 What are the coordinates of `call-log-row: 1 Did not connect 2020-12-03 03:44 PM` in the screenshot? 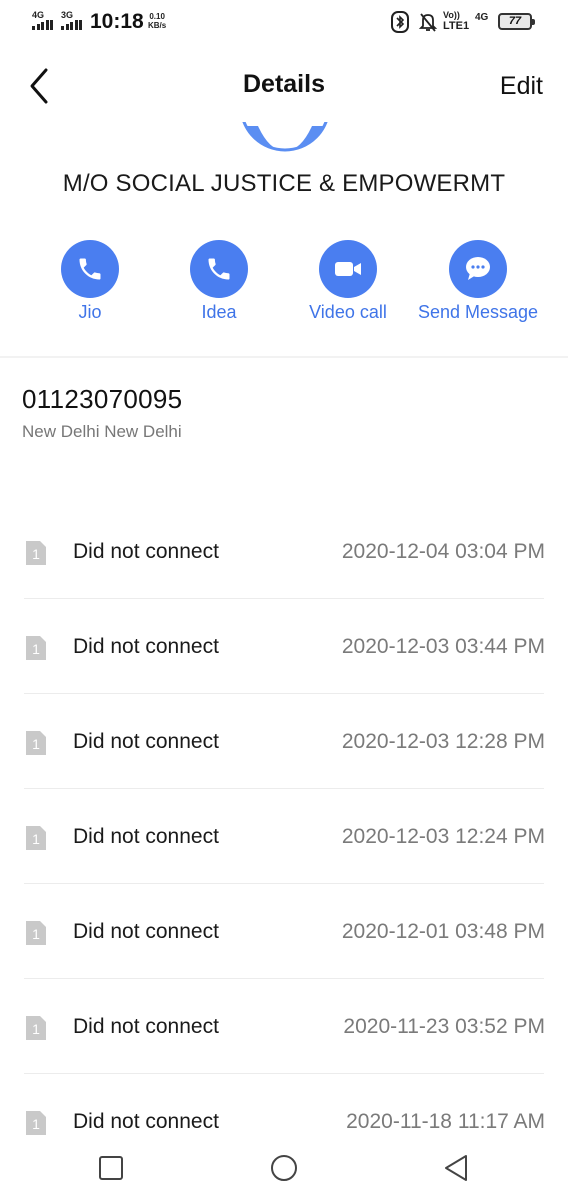 It's located at (284, 646).